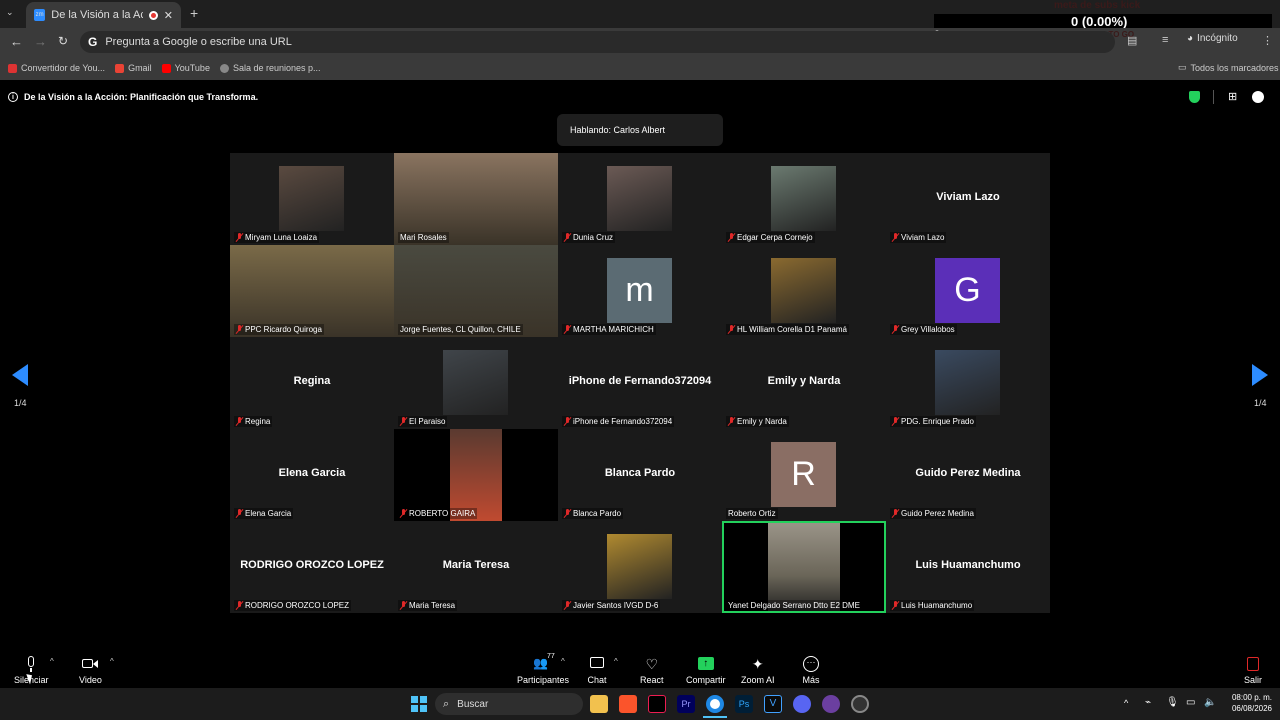 The image size is (1280, 720). What do you see at coordinates (599, 704) in the screenshot?
I see `file-explorer-icon` at bounding box center [599, 704].